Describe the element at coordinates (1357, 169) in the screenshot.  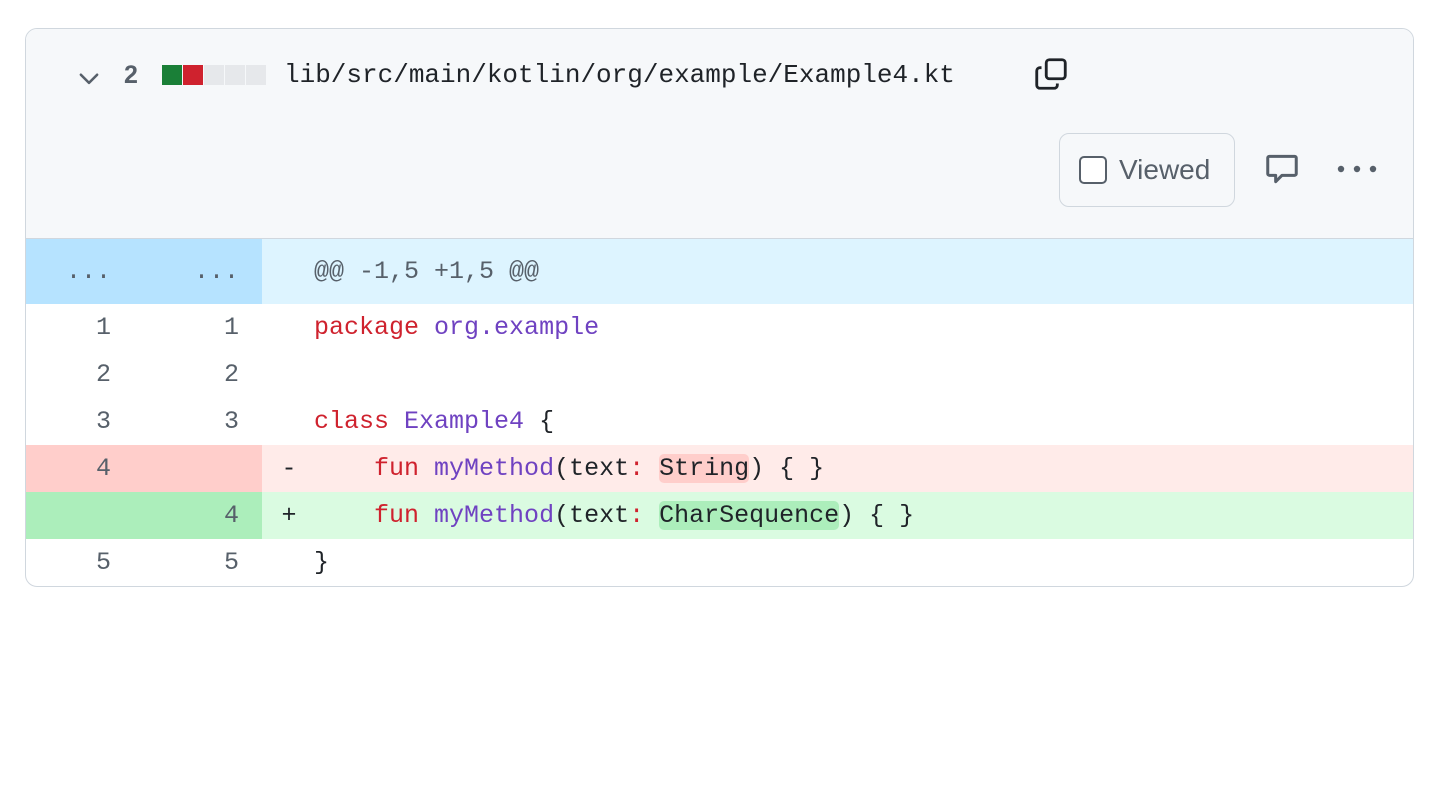
I see `kebab-horizontal-icon` at that location.